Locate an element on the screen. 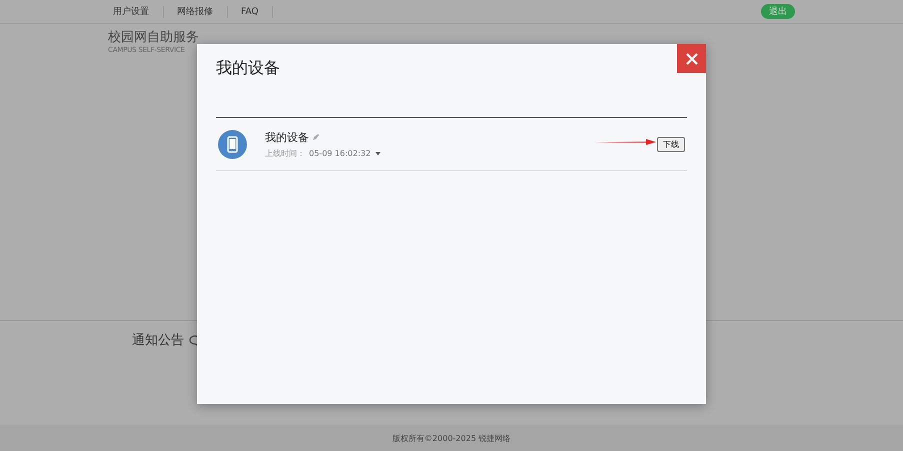 This screenshot has height=451, width=903. device-name: 我的设备 is located at coordinates (287, 137).